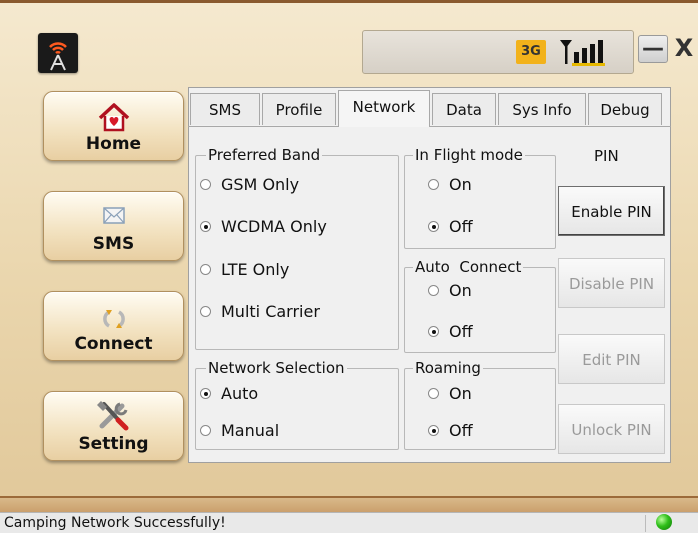 The height and width of the screenshot is (533, 698). What do you see at coordinates (611, 359) in the screenshot?
I see `edit-pin-button: Edit PIN` at bounding box center [611, 359].